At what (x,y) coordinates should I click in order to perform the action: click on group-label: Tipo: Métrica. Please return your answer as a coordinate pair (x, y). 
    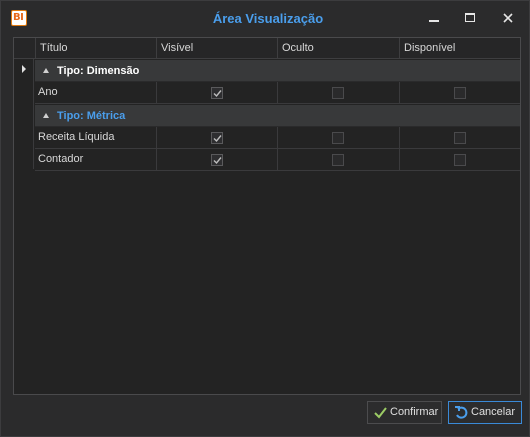
    Looking at the image, I should click on (91, 116).